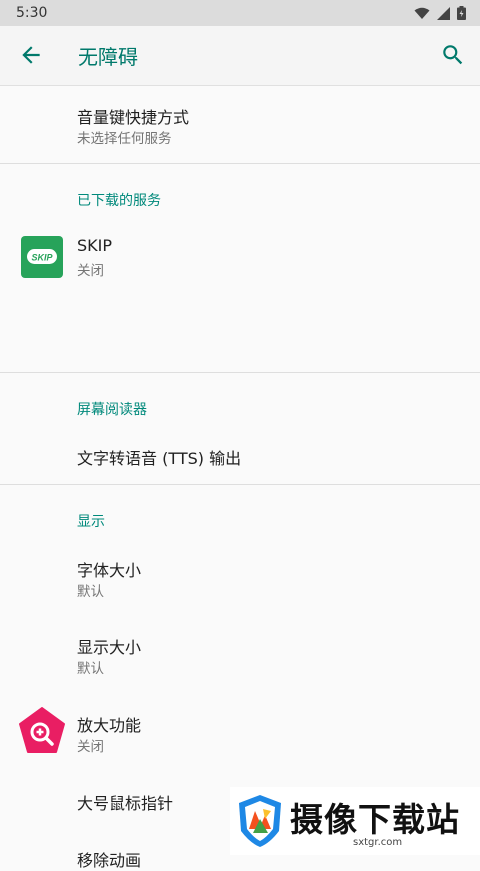  What do you see at coordinates (240, 579) in the screenshot?
I see `font-size-item: 字体大小 默认` at bounding box center [240, 579].